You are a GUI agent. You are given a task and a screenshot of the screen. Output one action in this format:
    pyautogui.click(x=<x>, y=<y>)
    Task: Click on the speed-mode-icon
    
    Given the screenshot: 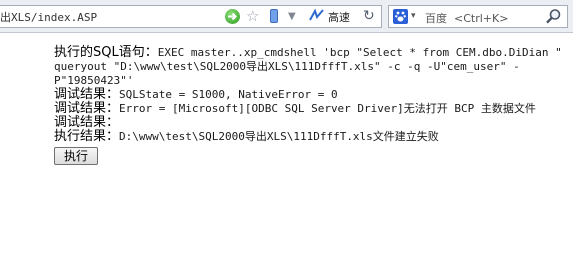 What is the action you would take?
    pyautogui.click(x=317, y=16)
    